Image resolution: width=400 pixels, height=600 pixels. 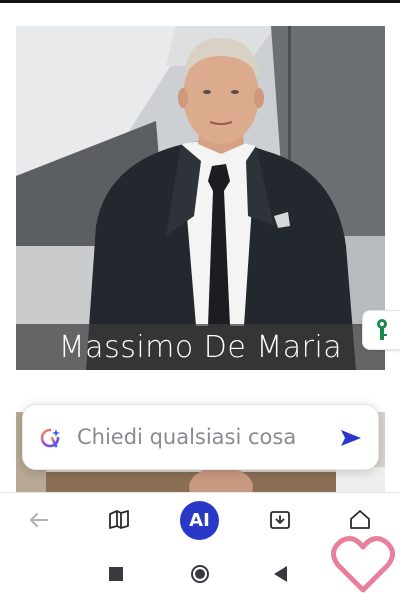 What do you see at coordinates (186, 437) in the screenshot?
I see `ask-placeholder: Chiedi qualsiasi cosa` at bounding box center [186, 437].